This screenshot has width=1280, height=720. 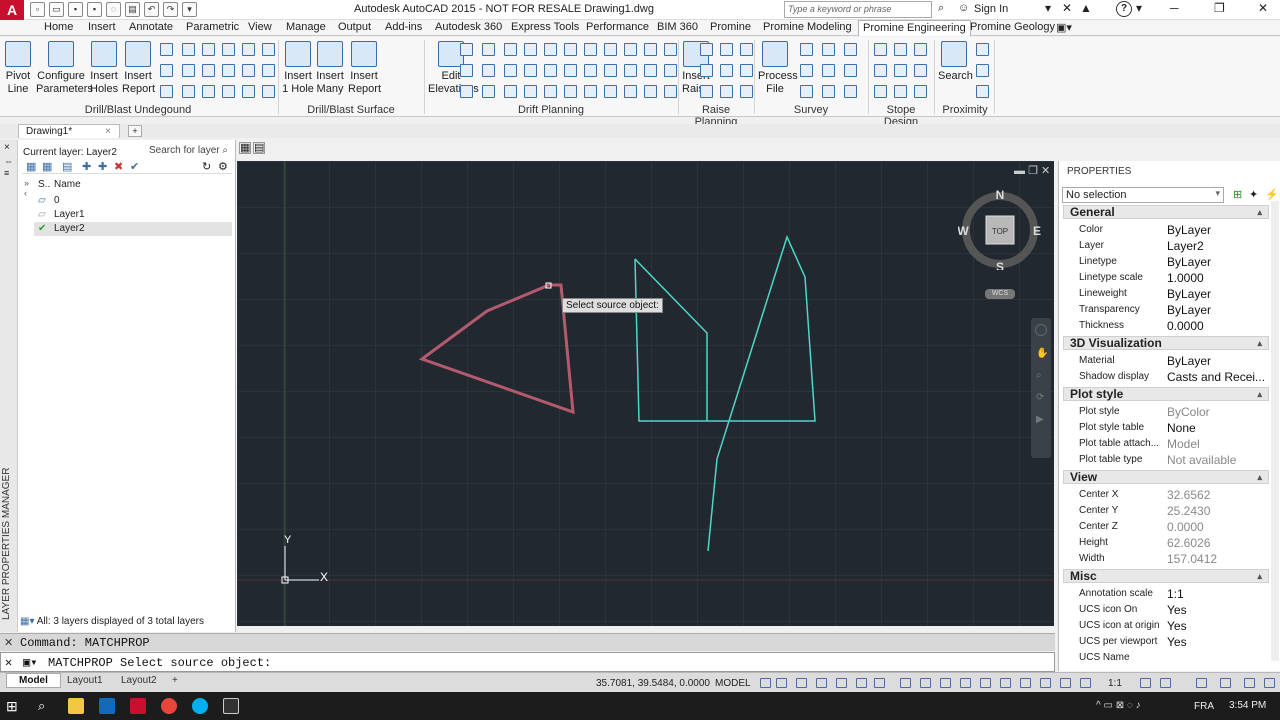 I want to click on exchange-icon: ✕, so click(x=1067, y=8).